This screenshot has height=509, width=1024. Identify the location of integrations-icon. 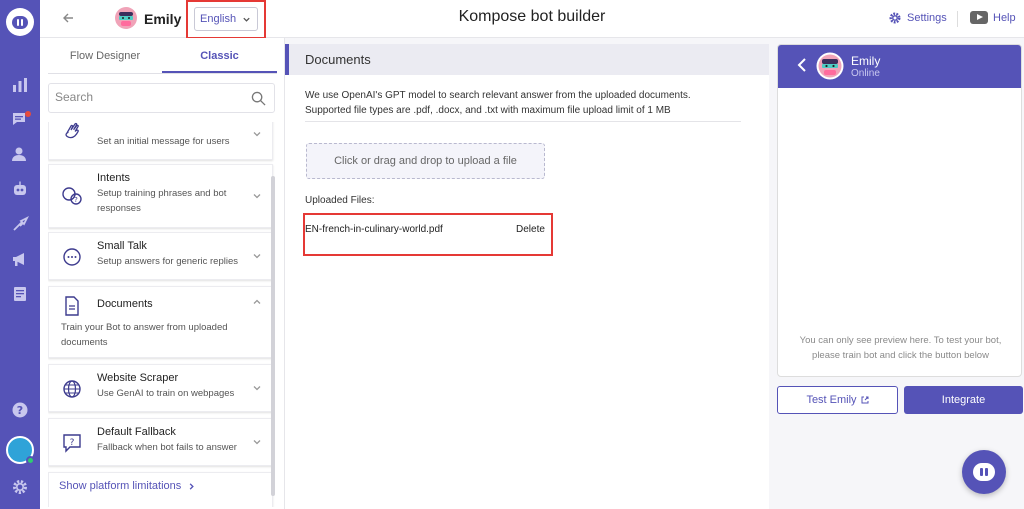
(20, 224).